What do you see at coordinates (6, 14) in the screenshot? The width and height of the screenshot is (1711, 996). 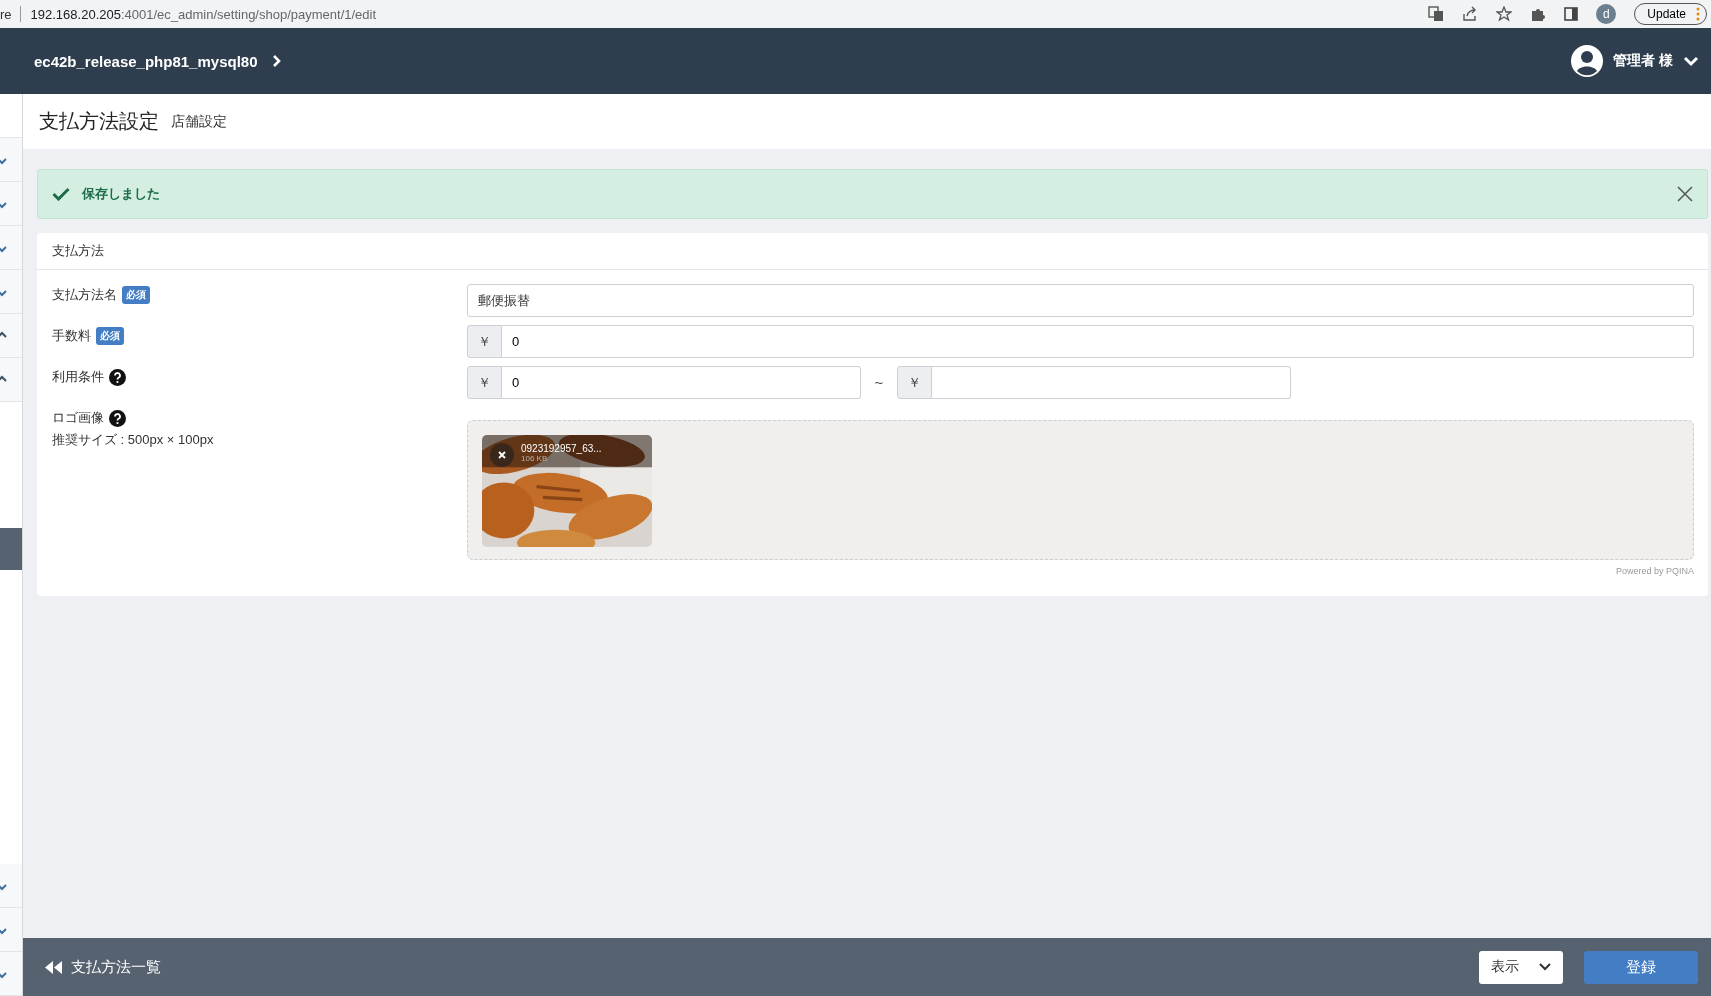 I see `tab-title: re` at bounding box center [6, 14].